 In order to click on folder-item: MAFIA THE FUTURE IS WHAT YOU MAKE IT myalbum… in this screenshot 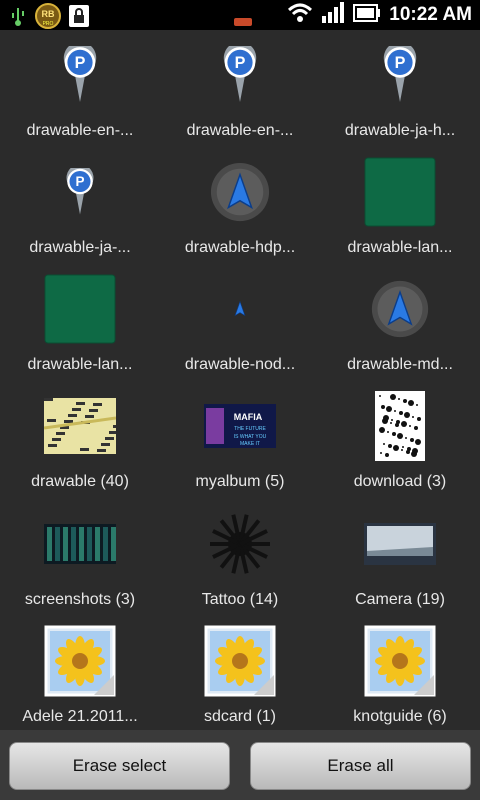, I will do `click(240, 440)`.